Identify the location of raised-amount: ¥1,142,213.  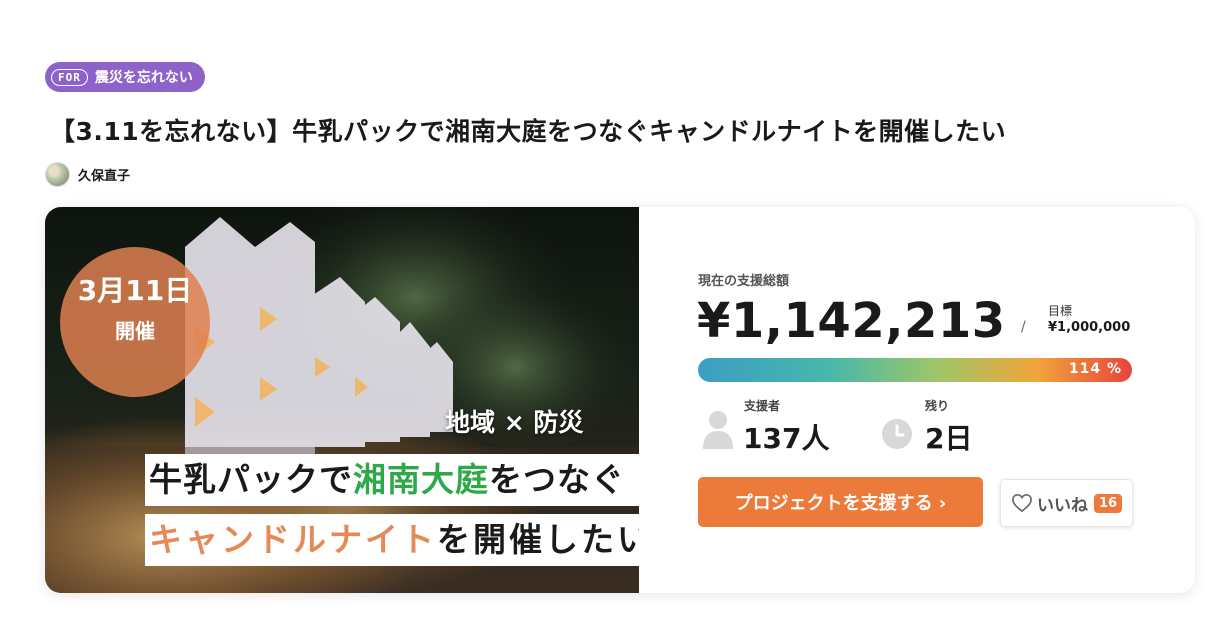
(851, 321).